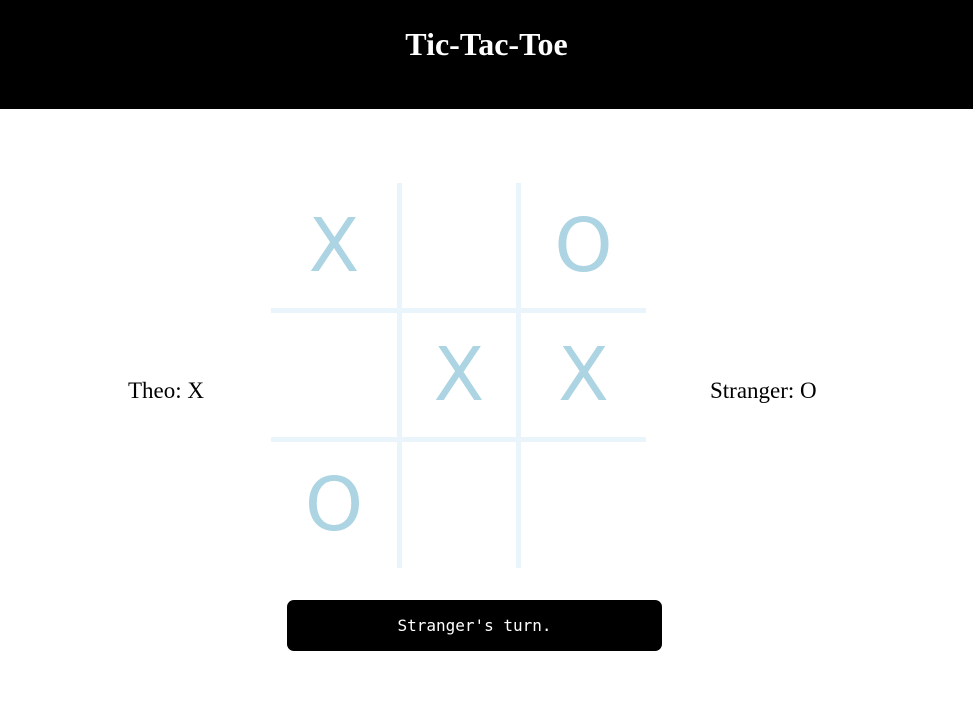  What do you see at coordinates (583, 375) in the screenshot?
I see `board-cell-5: X` at bounding box center [583, 375].